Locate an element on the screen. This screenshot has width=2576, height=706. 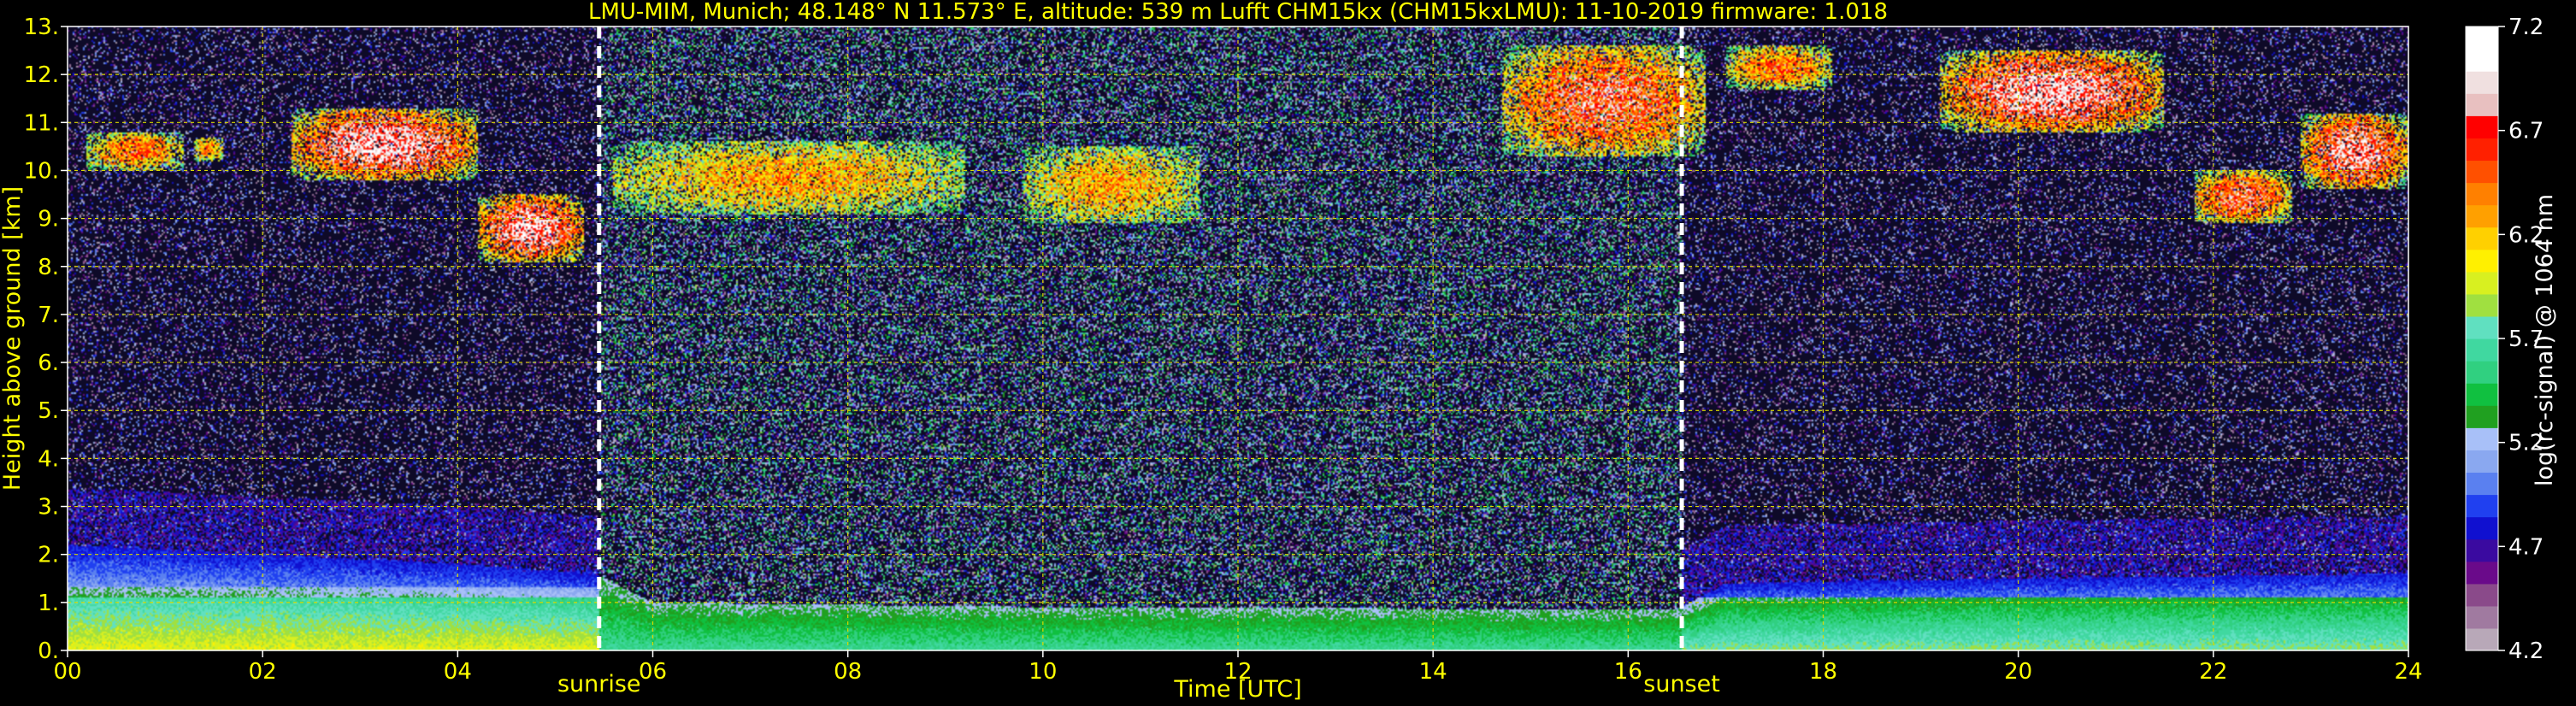
x-tick-label: 06 is located at coordinates (653, 672).